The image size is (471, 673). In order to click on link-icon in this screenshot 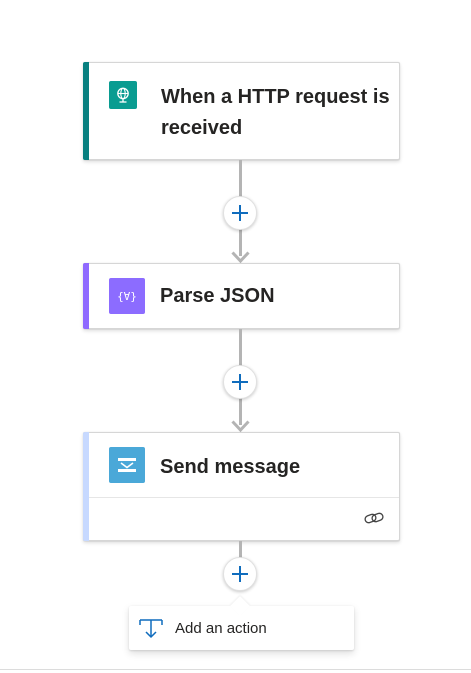, I will do `click(374, 518)`.